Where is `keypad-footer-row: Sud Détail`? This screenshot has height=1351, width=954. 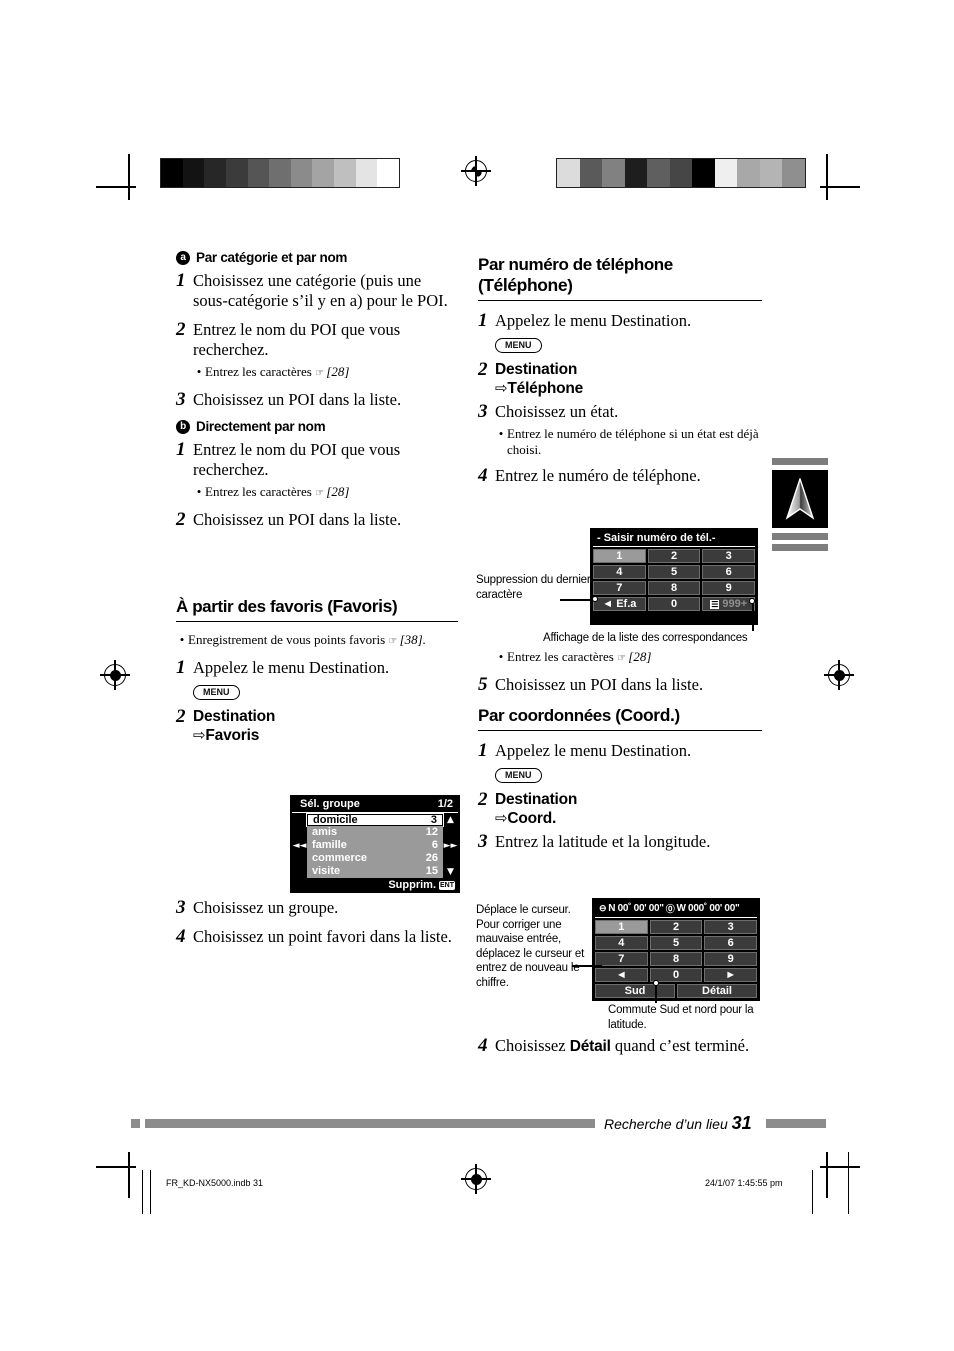
keypad-footer-row: Sud Détail is located at coordinates (676, 991).